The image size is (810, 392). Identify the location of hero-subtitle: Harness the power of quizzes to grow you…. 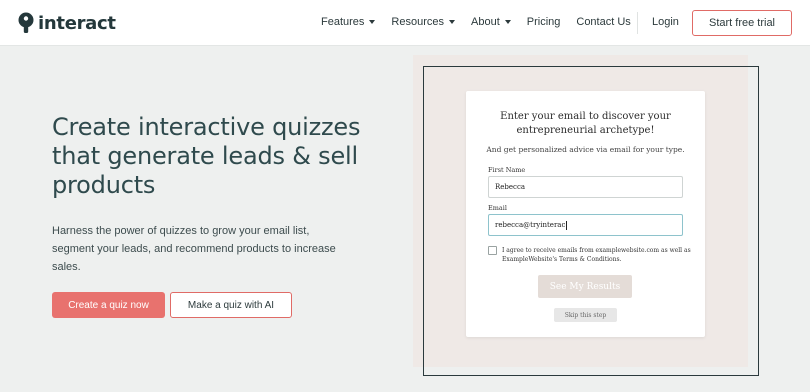
(194, 249).